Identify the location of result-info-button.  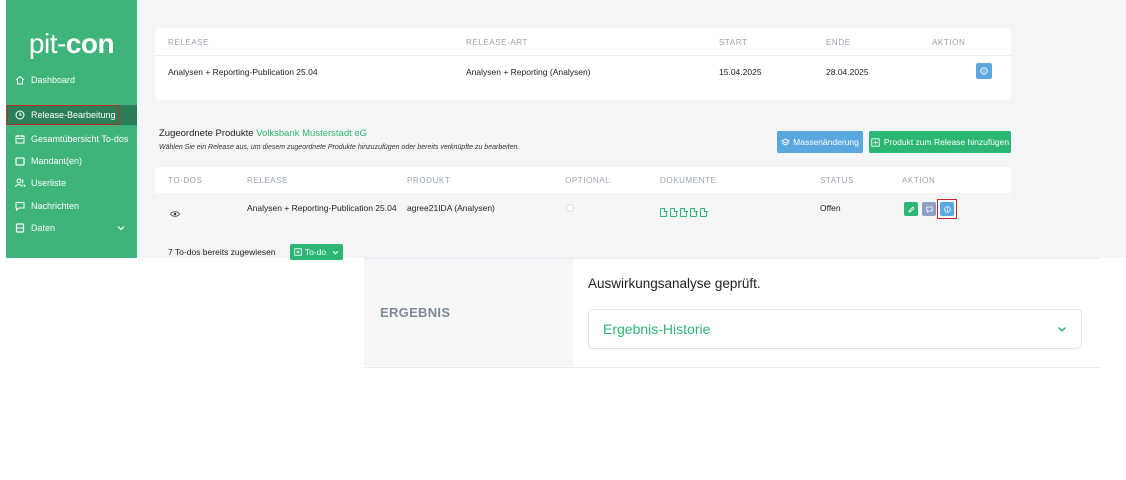
(947, 209).